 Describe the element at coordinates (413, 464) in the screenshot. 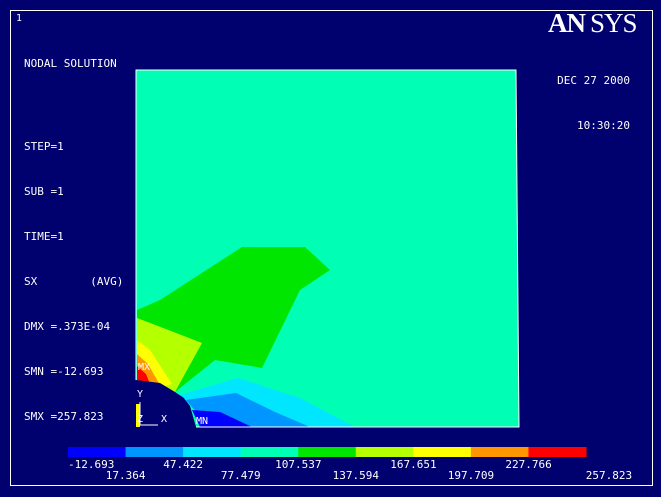

I see `legend-value: 167.651` at that location.